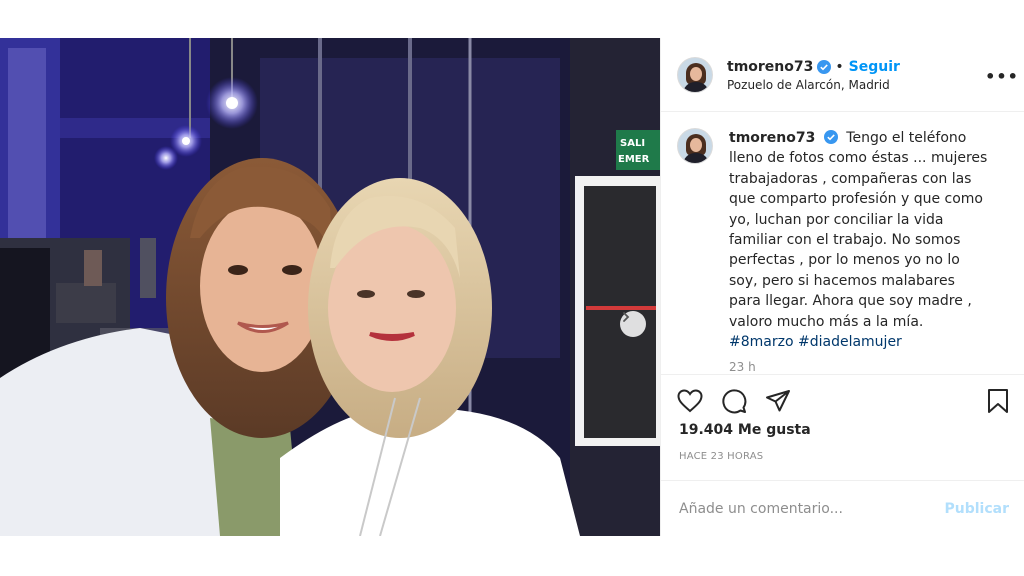 This screenshot has height=576, width=1024. What do you see at coordinates (742, 367) in the screenshot?
I see `caption-time: 23 h` at bounding box center [742, 367].